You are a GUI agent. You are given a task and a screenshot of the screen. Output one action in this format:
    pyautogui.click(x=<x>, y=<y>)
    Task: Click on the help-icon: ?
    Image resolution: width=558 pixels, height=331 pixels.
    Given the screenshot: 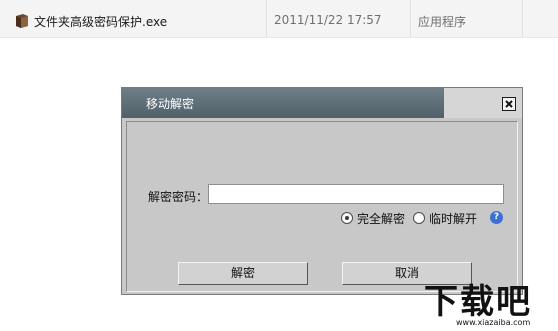 What is the action you would take?
    pyautogui.click(x=496, y=217)
    